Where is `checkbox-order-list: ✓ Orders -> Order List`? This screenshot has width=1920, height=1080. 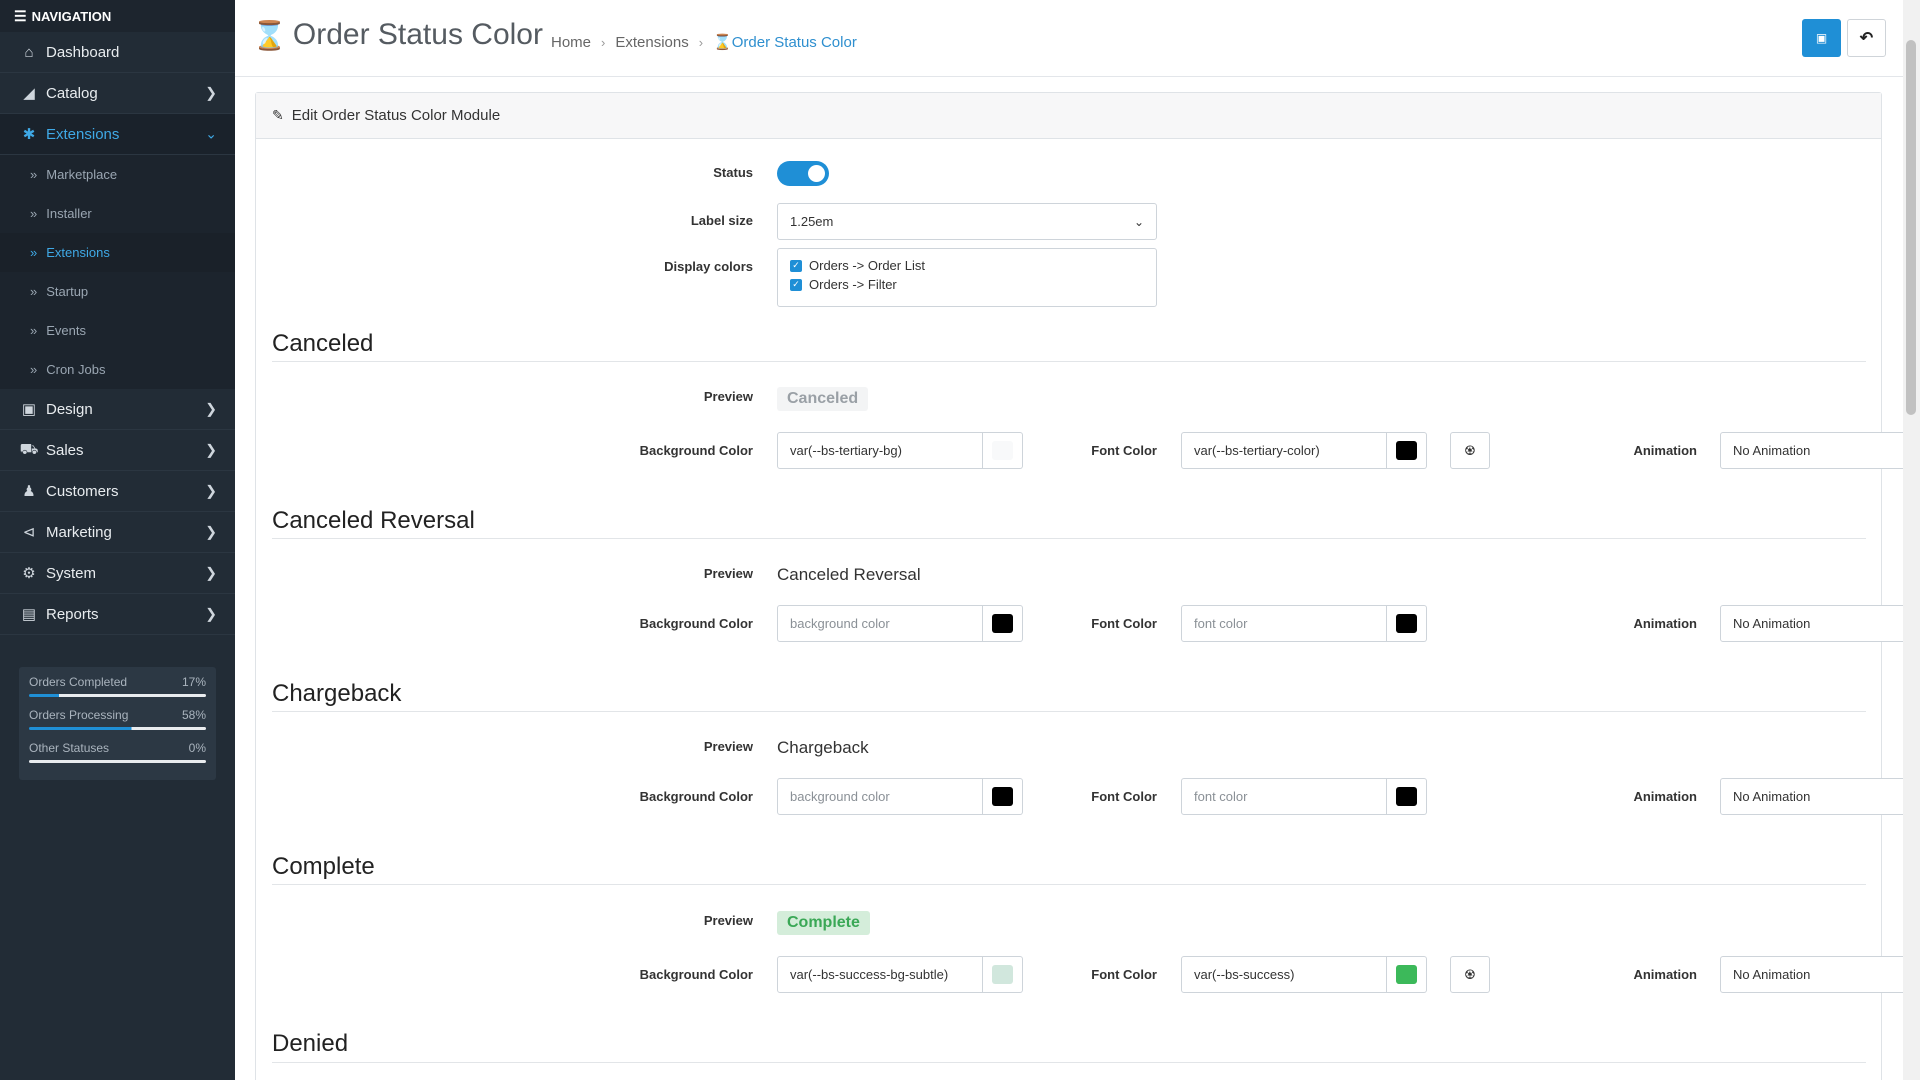 checkbox-order-list: ✓ Orders -> Order List is located at coordinates (967, 265).